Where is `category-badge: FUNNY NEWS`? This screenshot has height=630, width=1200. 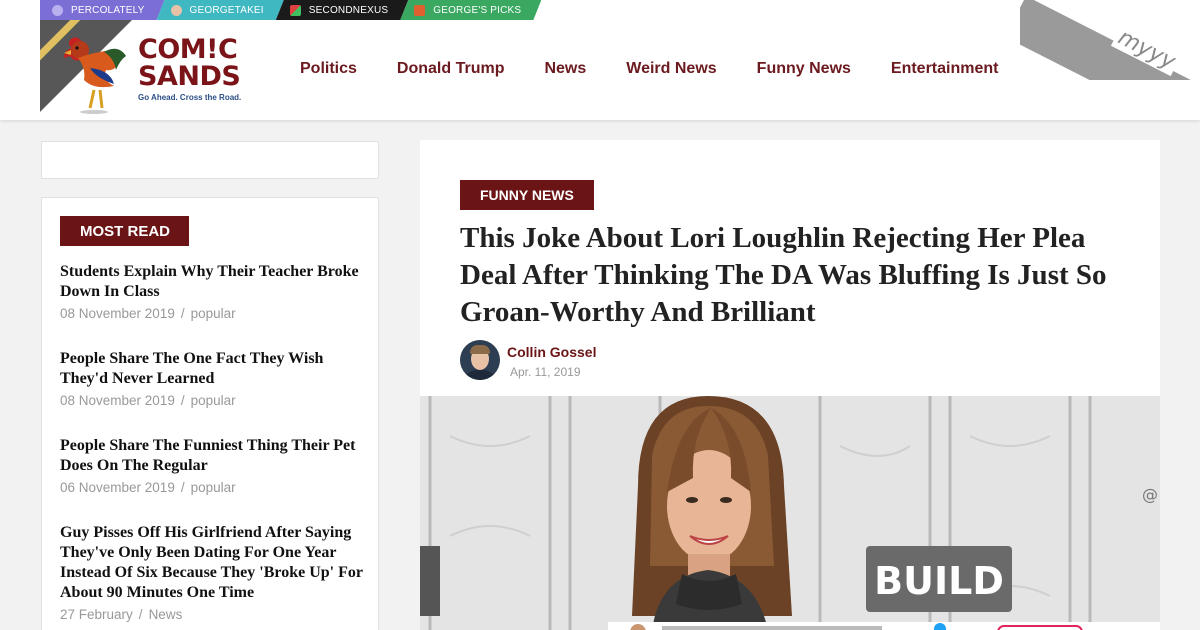
category-badge: FUNNY NEWS is located at coordinates (527, 195).